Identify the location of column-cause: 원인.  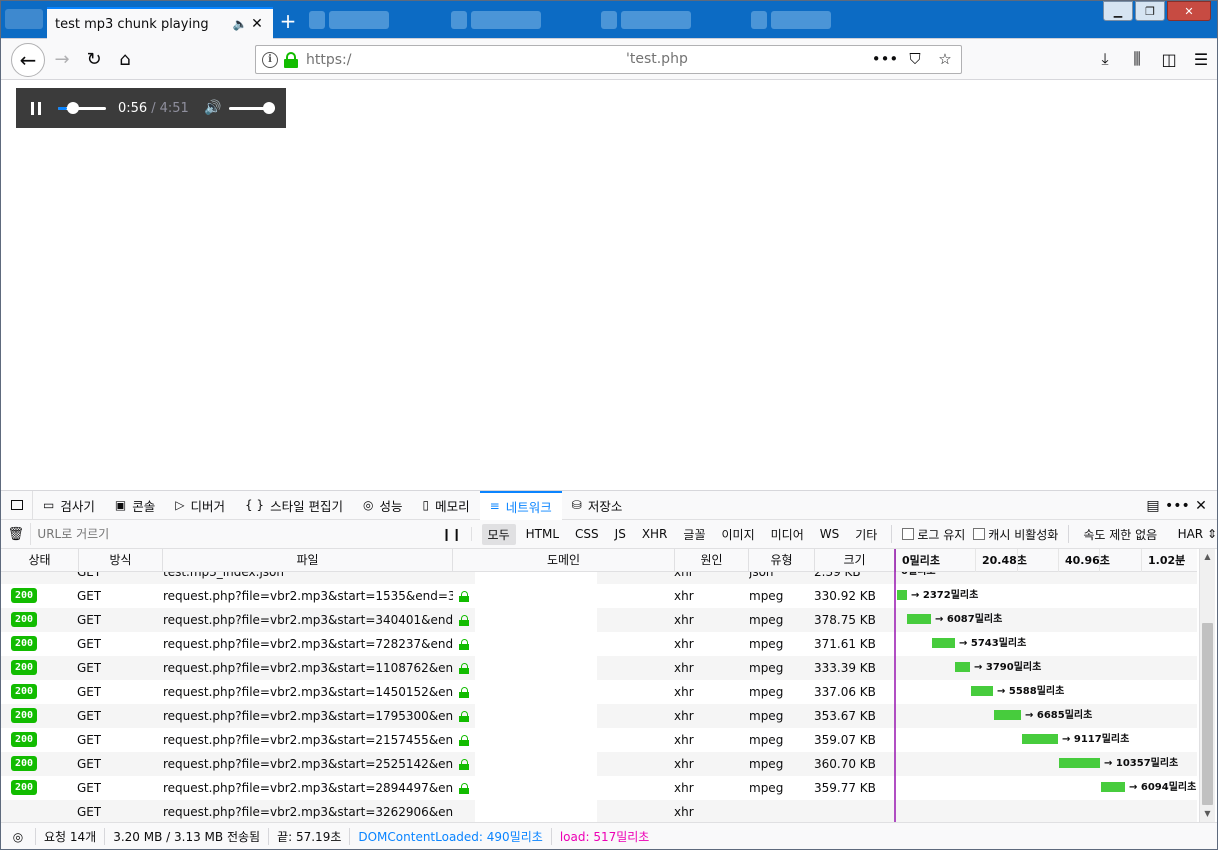
(712, 560).